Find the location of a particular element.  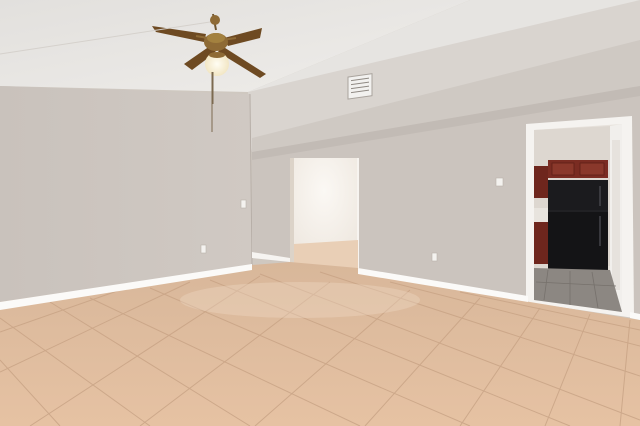

refrigerator is located at coordinates (578, 226).